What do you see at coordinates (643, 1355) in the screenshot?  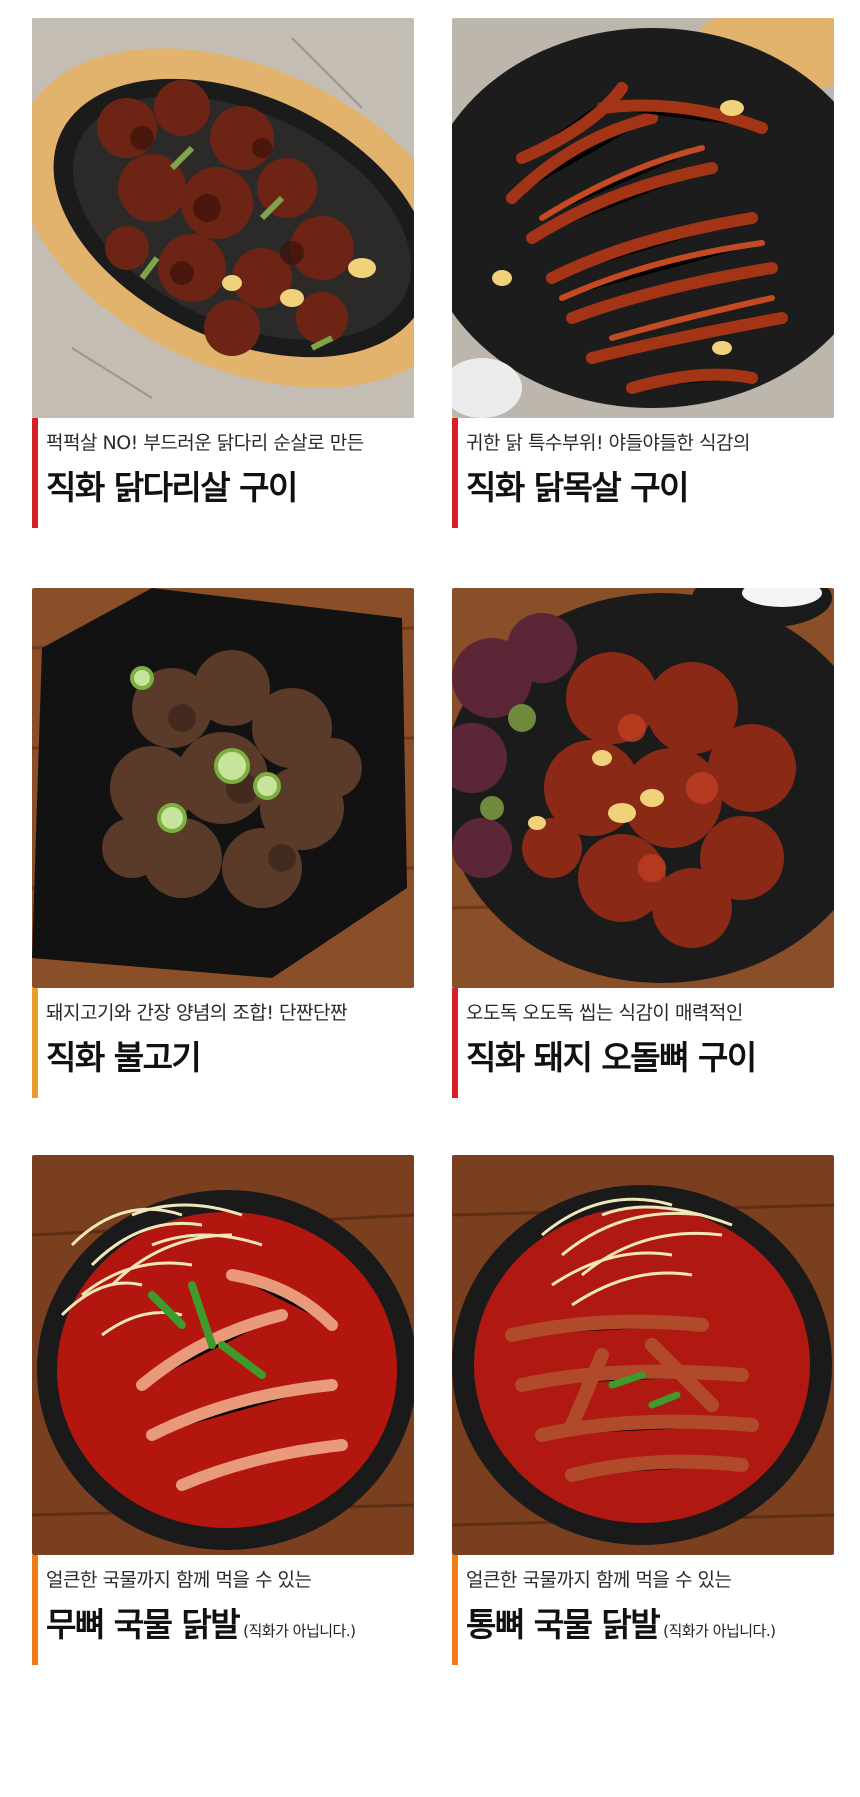 I see `product-photo-bone-in-chicken-feet` at bounding box center [643, 1355].